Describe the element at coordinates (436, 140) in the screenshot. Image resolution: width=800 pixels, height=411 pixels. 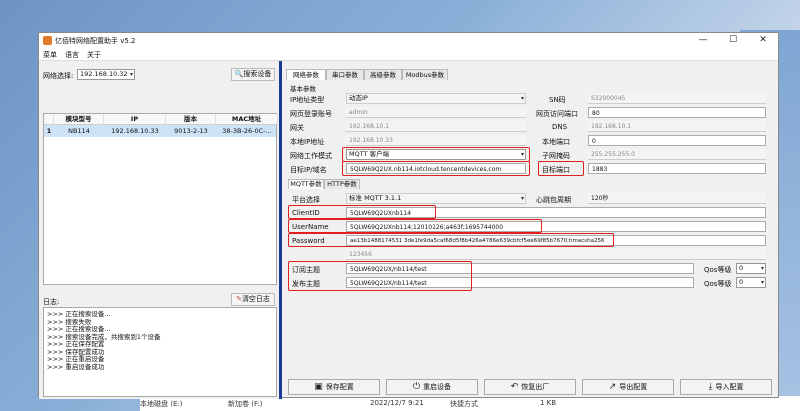
I see `local-ip-field: 192.168.10.33` at that location.